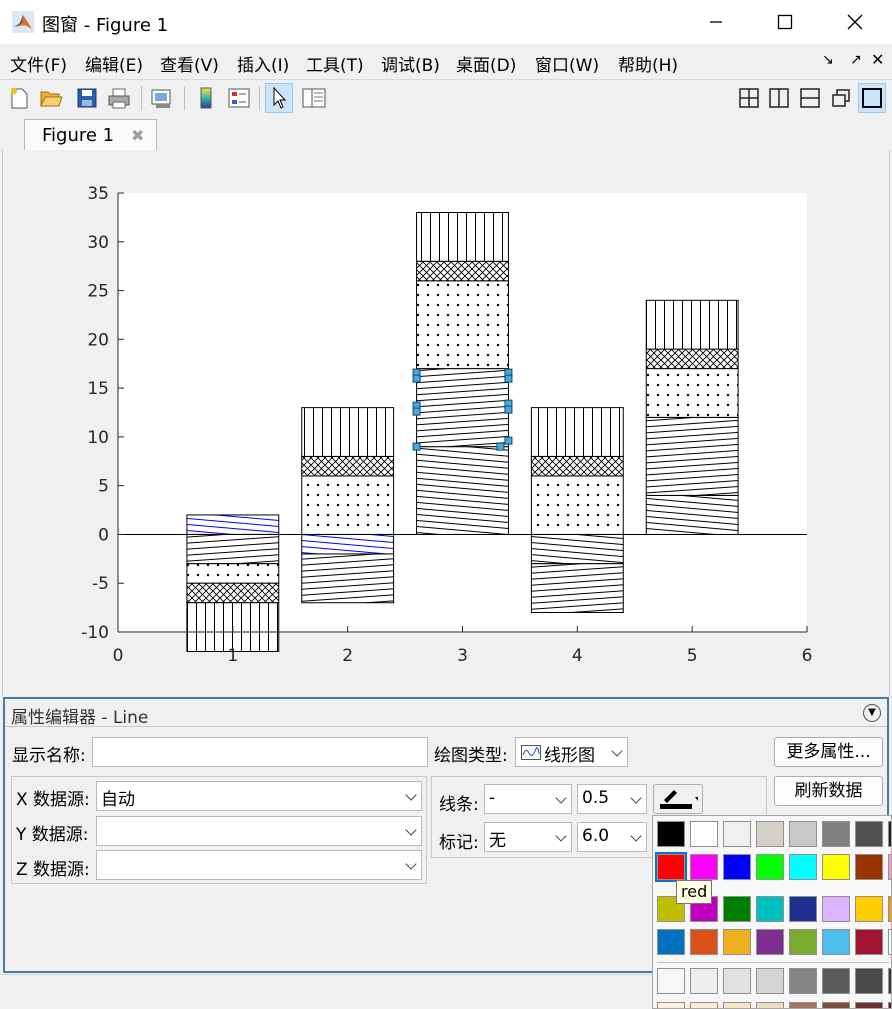 This screenshot has height=1009, width=892. I want to click on layout-top-bottom-button, so click(810, 98).